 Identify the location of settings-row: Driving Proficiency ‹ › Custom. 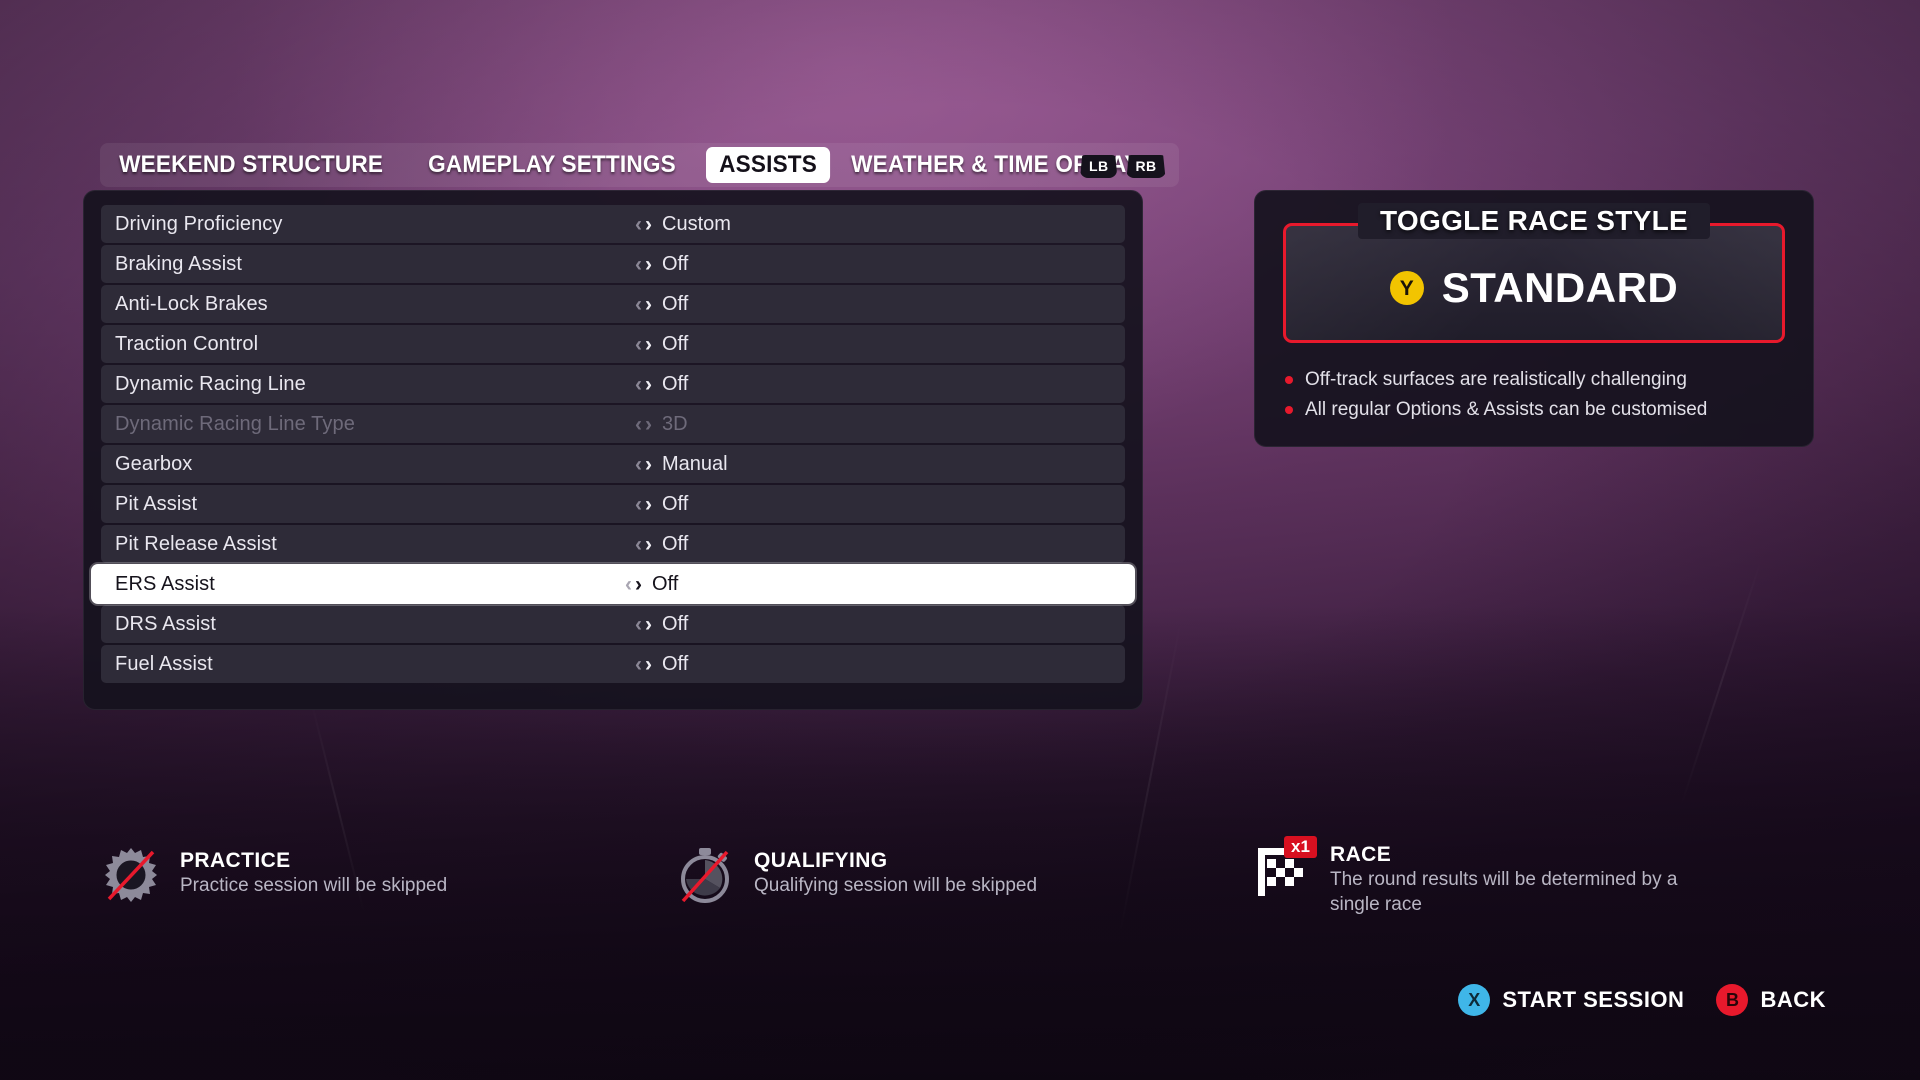
(613, 224).